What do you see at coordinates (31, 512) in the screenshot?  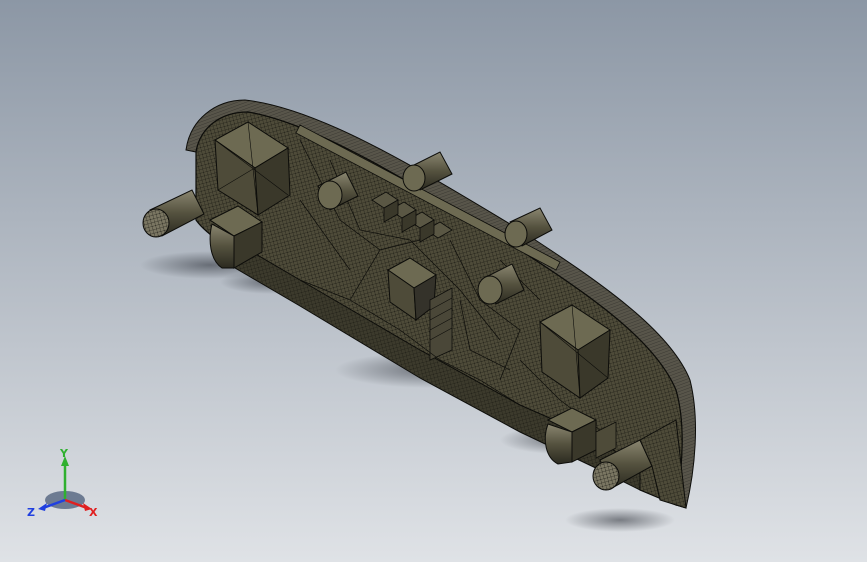 I see `z-axis-label: Z` at bounding box center [31, 512].